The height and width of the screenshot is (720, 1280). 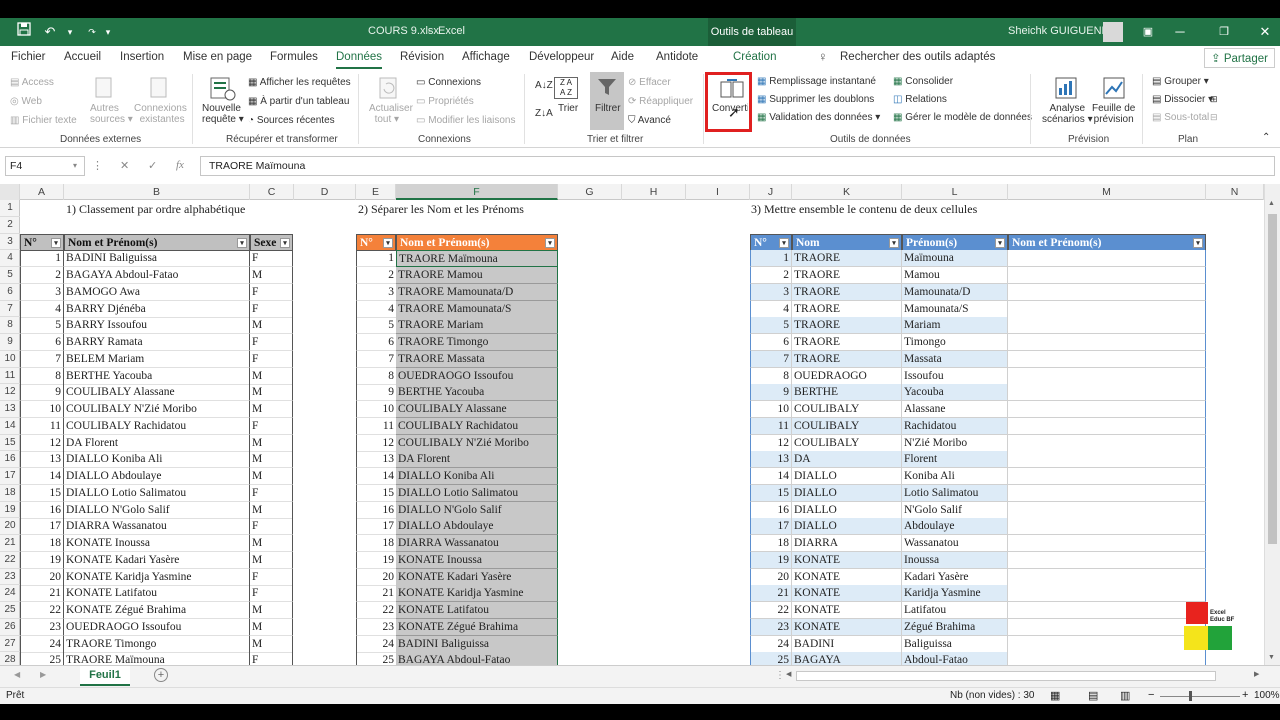 I want to click on table2-cell: 14, so click(x=376, y=476).